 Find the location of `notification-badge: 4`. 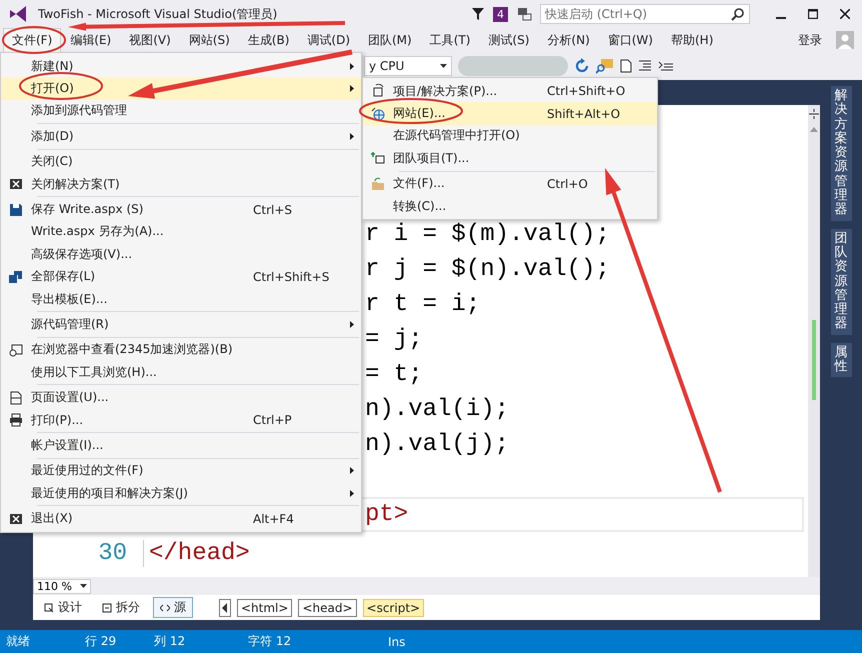

notification-badge: 4 is located at coordinates (500, 14).